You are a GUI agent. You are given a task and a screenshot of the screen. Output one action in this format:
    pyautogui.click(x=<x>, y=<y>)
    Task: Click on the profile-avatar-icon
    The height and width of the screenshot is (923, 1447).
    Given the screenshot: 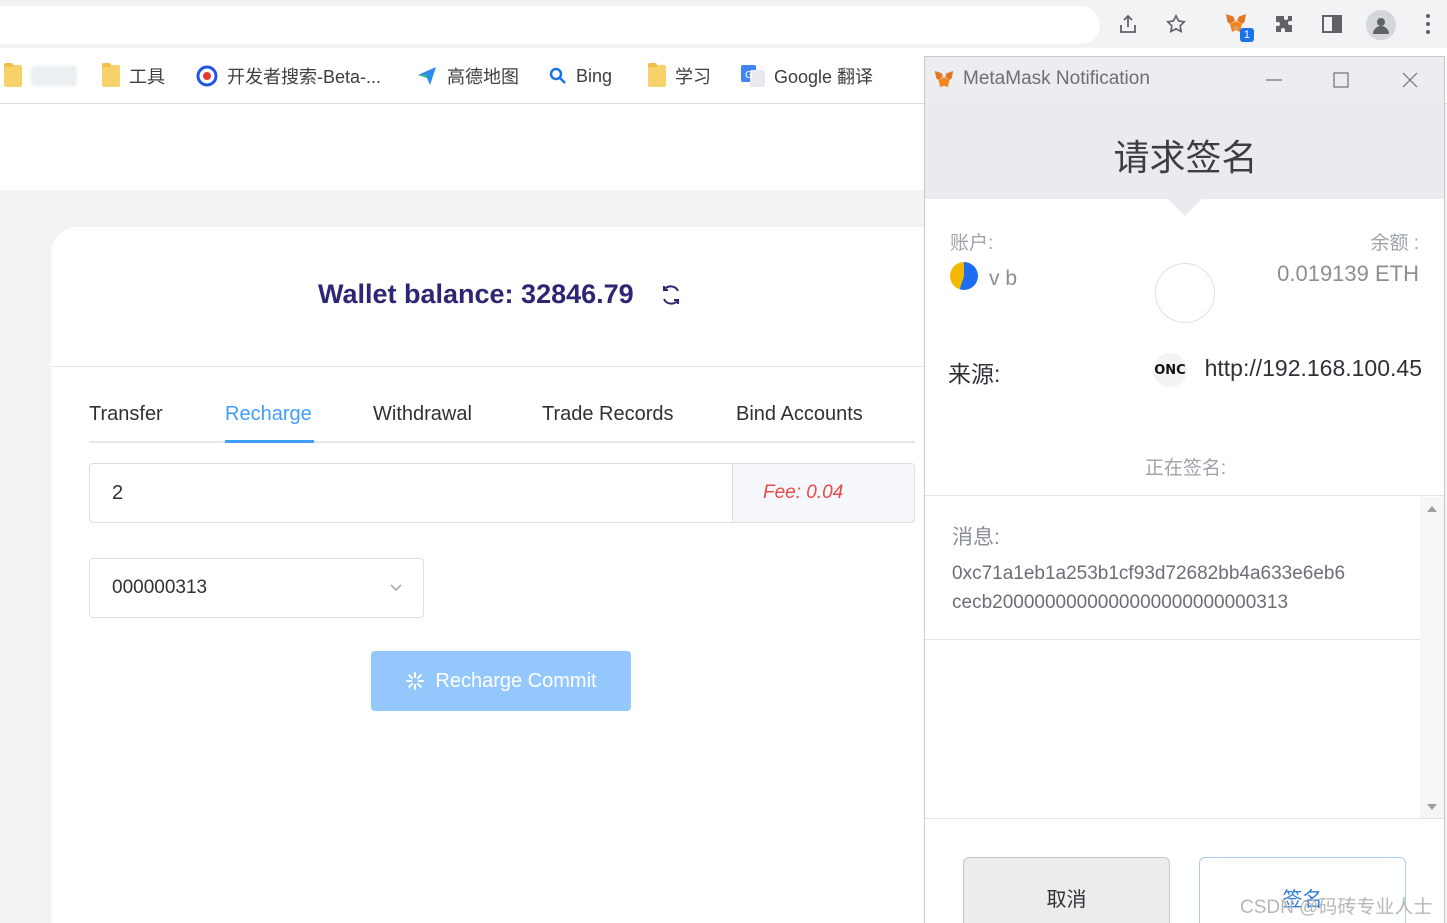 What is the action you would take?
    pyautogui.click(x=1381, y=25)
    